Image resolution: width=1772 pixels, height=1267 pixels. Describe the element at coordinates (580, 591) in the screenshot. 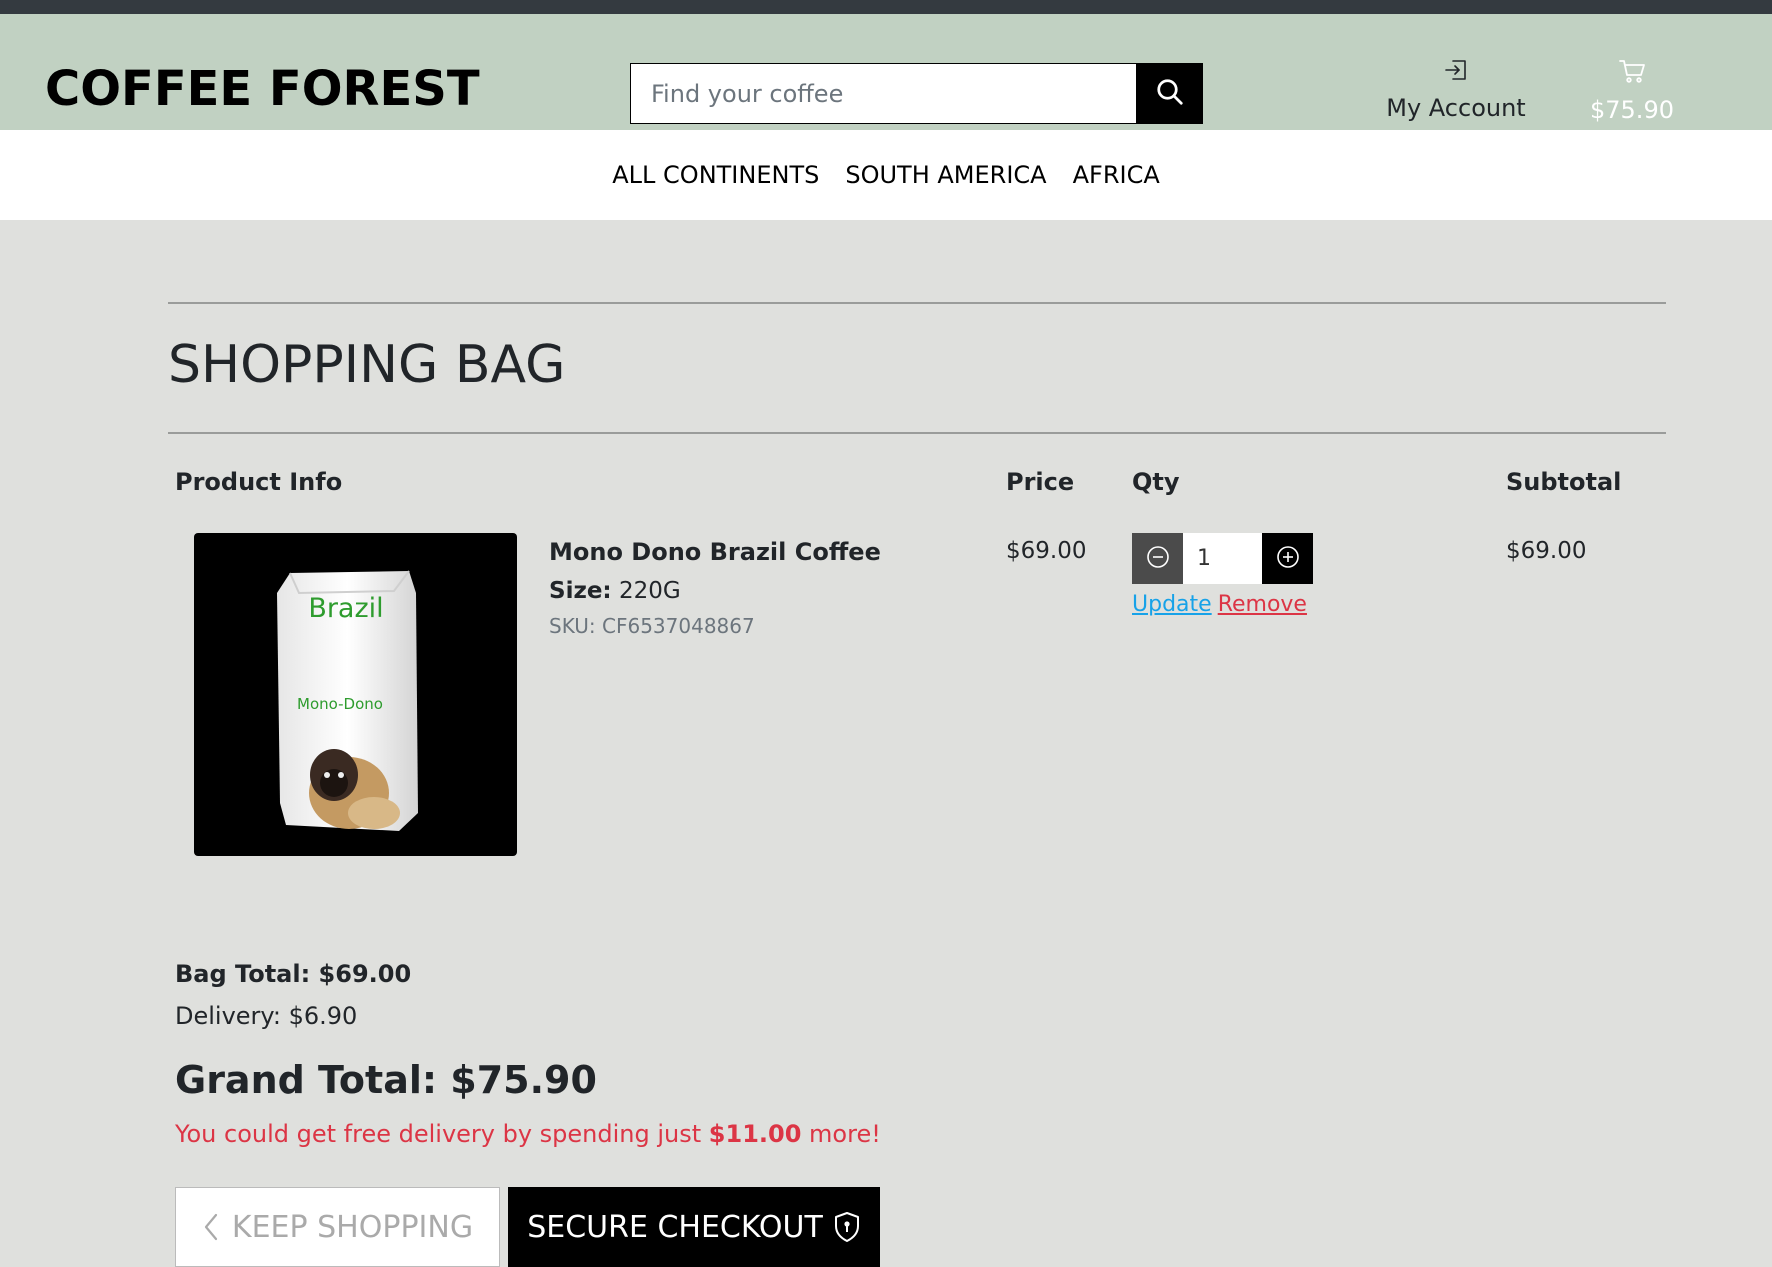

I see `size-label: Size:` at that location.